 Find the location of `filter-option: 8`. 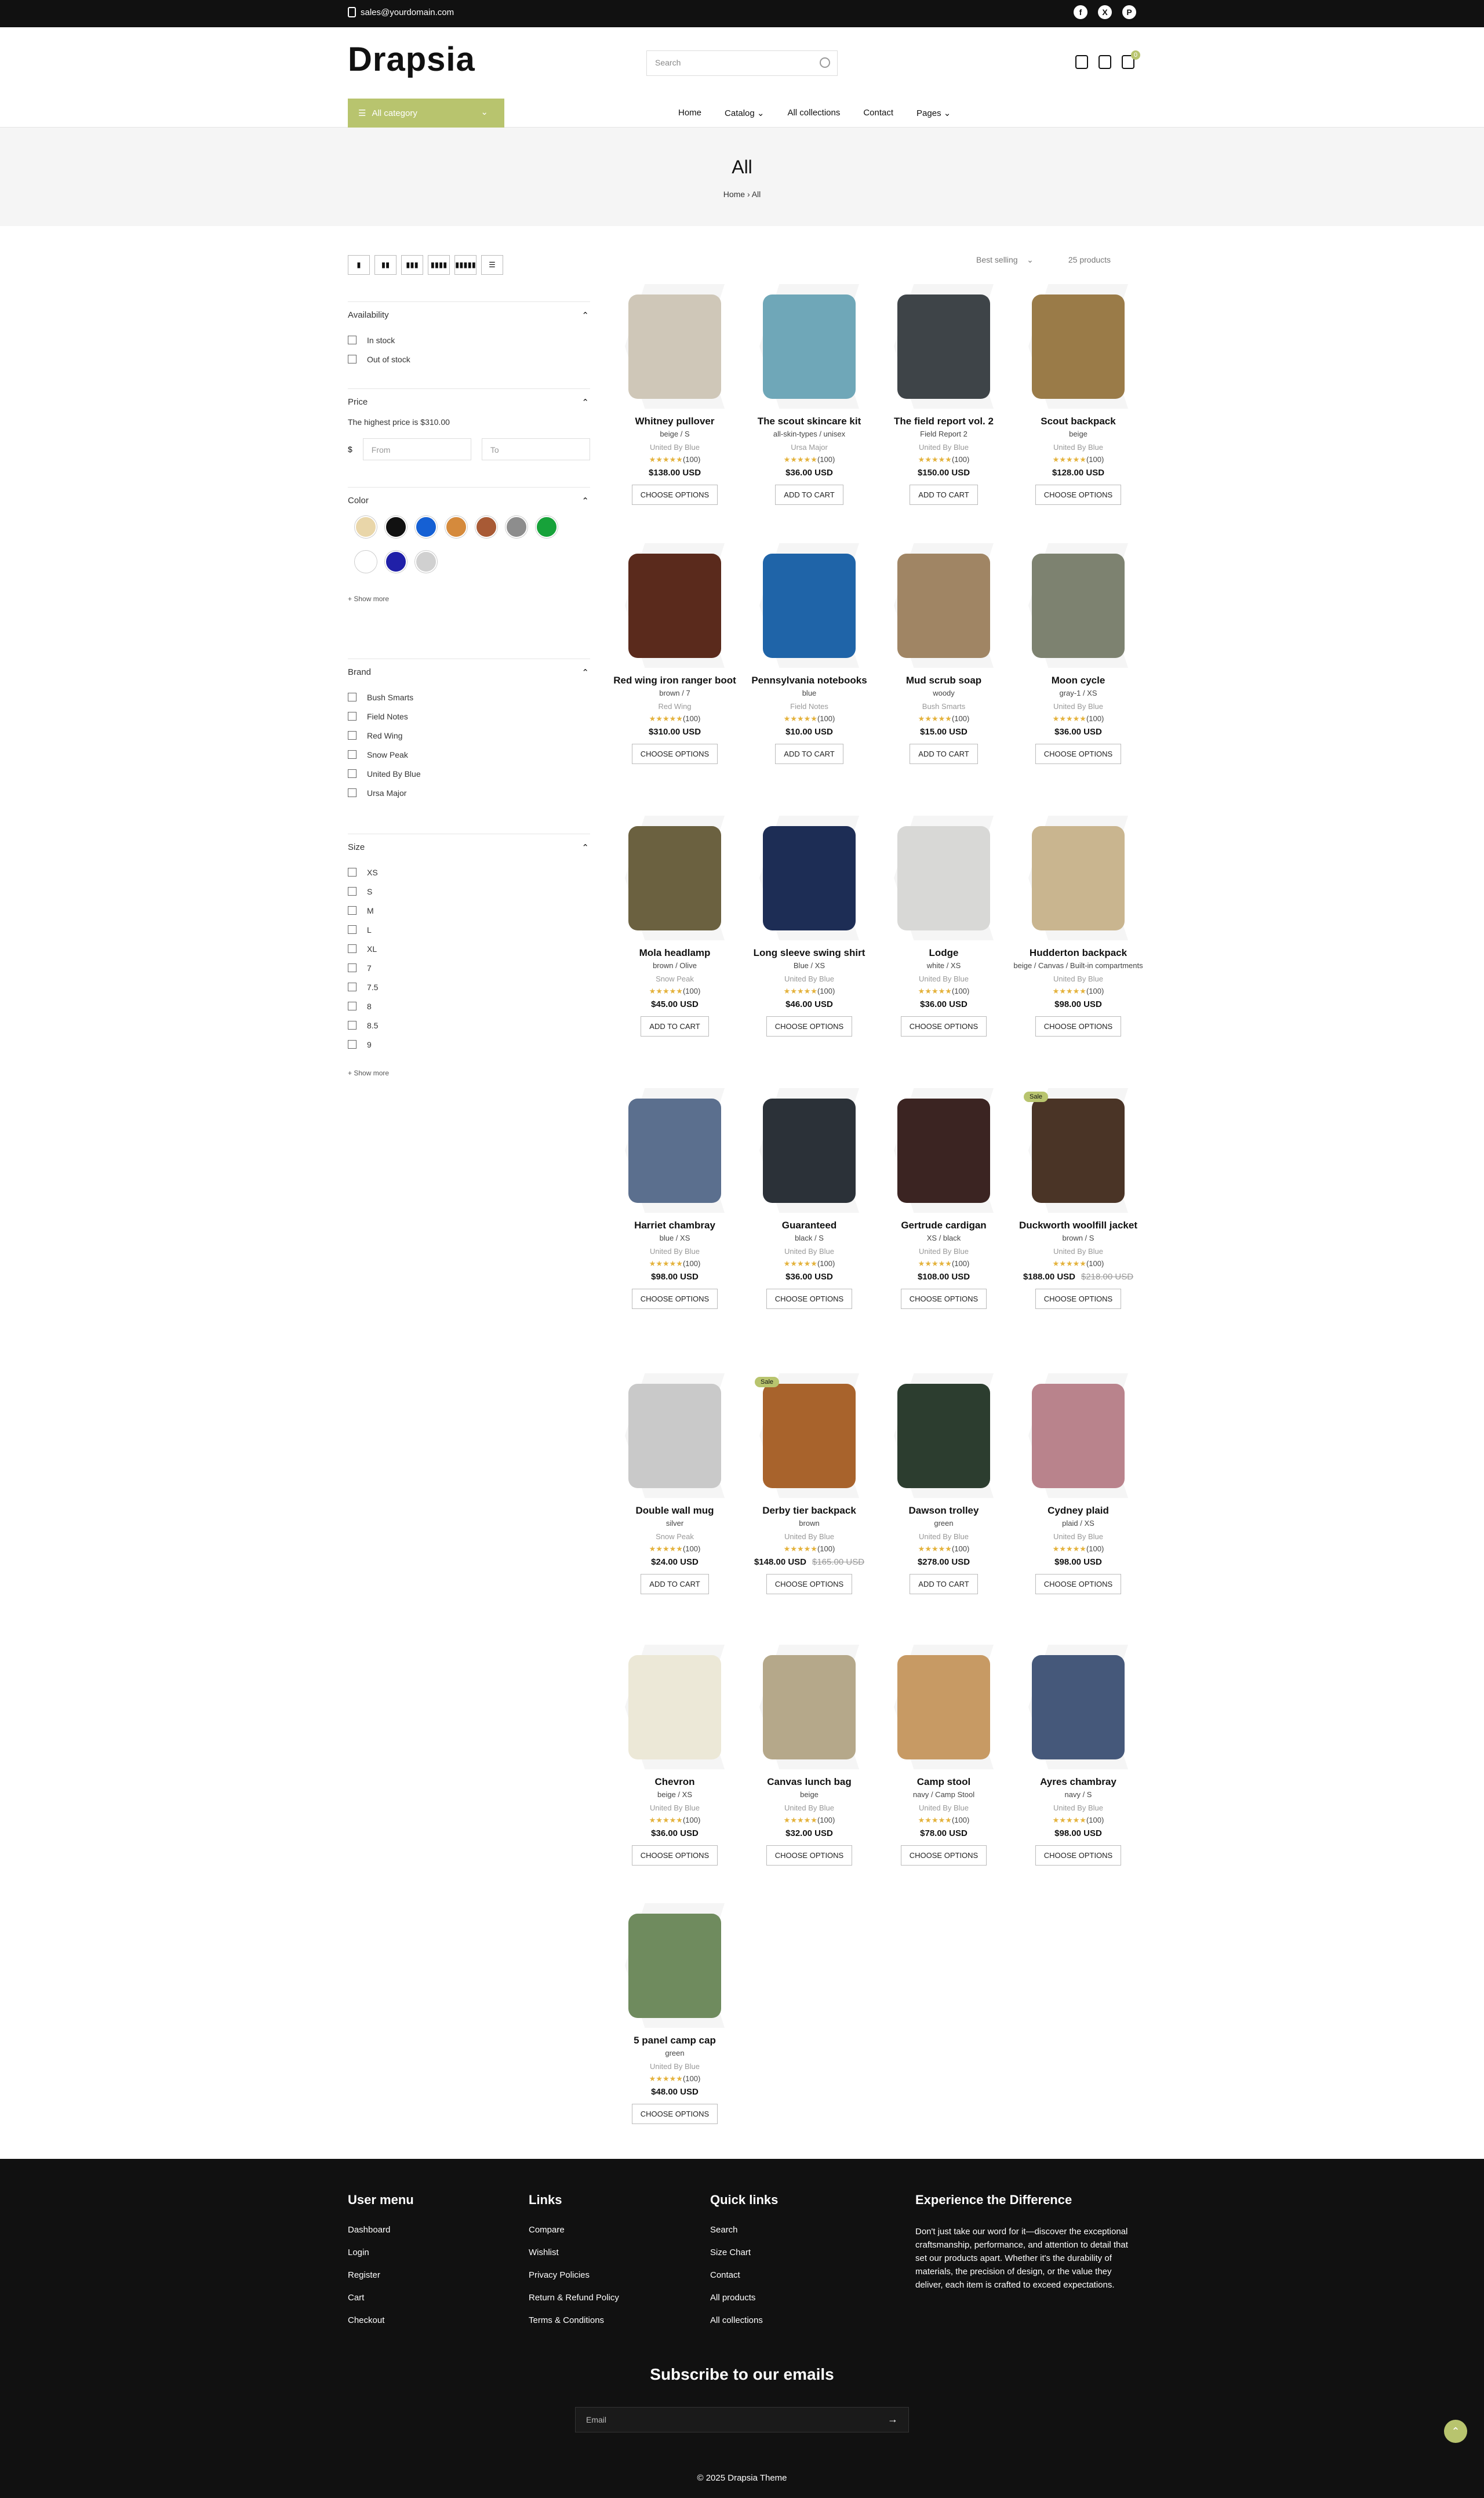

filter-option: 8 is located at coordinates (469, 1006).